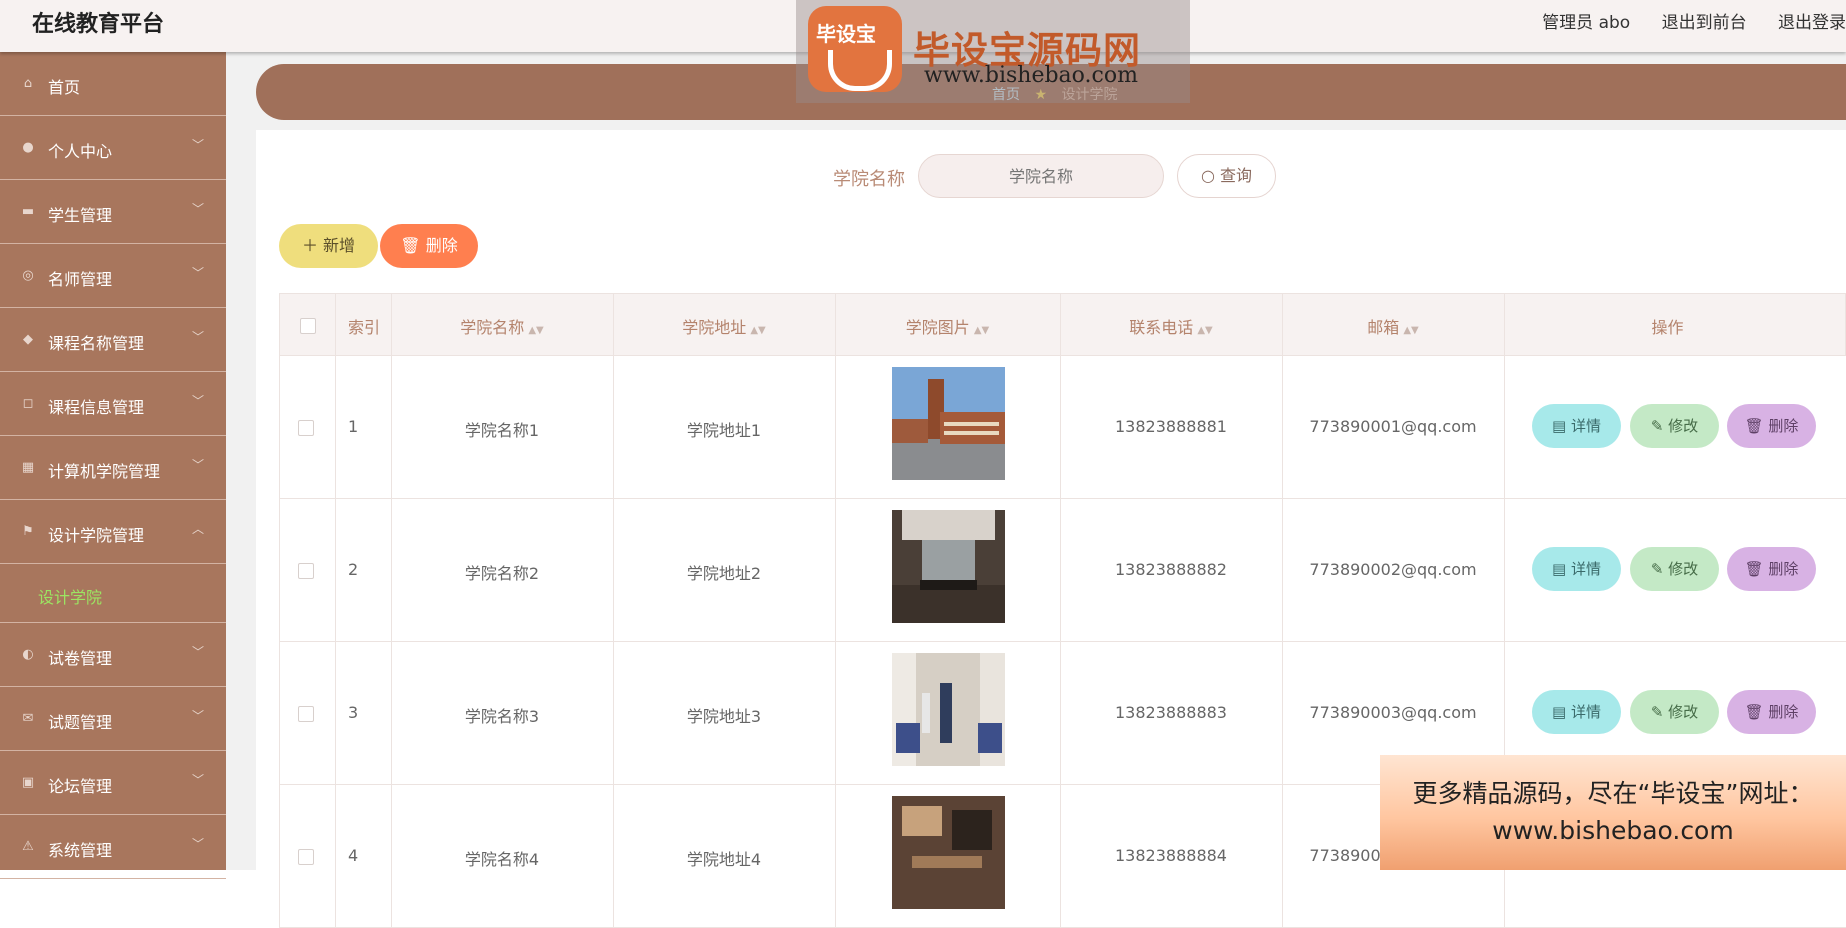  Describe the element at coordinates (28, 654) in the screenshot. I see `power-icon: ◐` at that location.